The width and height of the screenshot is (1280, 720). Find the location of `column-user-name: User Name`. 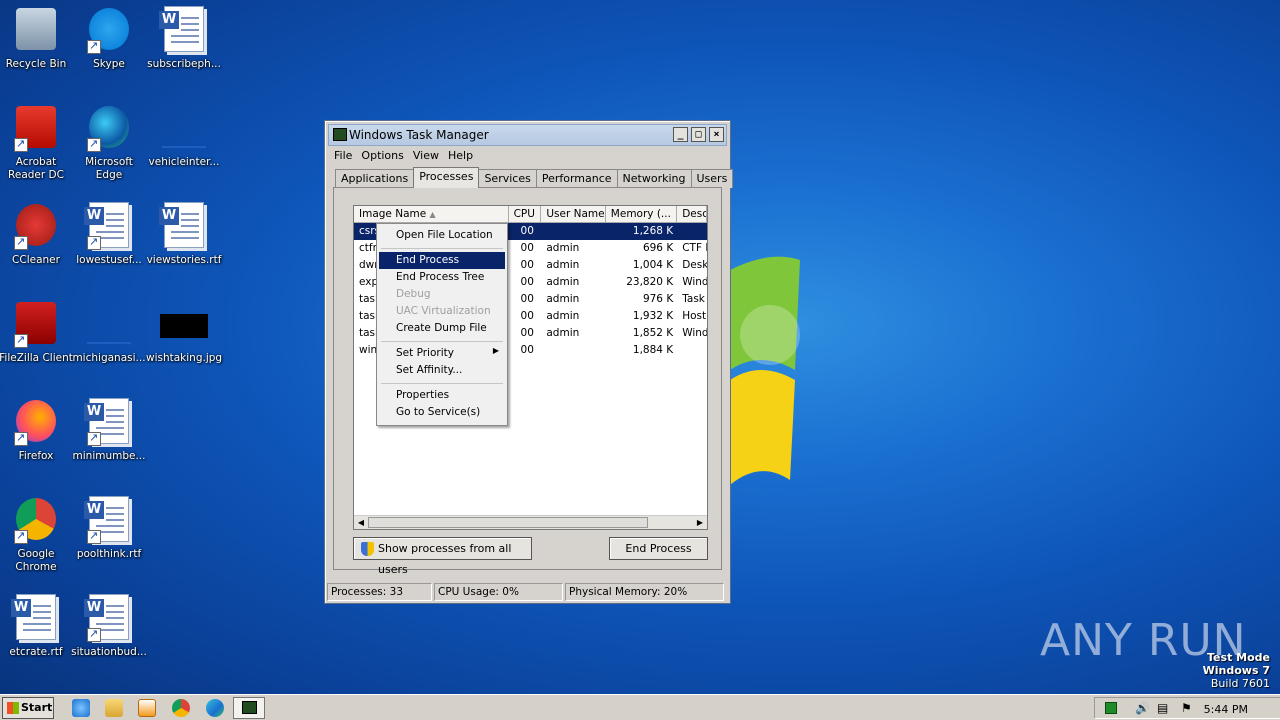

column-user-name: User Name is located at coordinates (573, 214).